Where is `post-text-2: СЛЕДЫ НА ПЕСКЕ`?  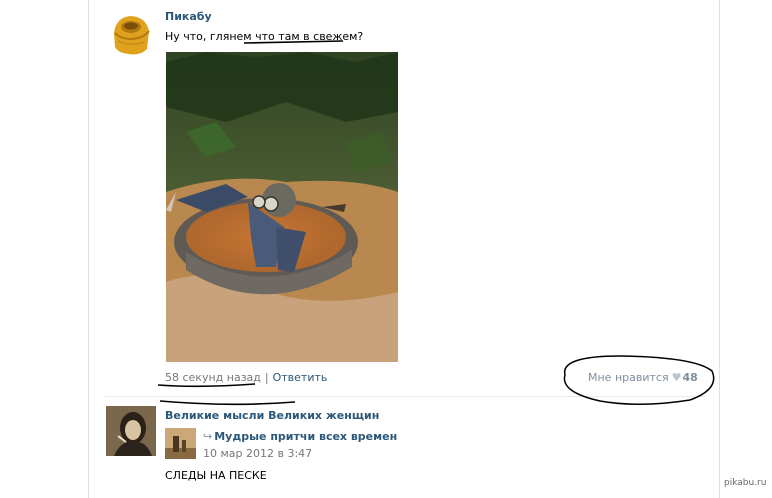
post-text-2: СЛЕДЫ НА ПЕСКЕ is located at coordinates (216, 475).